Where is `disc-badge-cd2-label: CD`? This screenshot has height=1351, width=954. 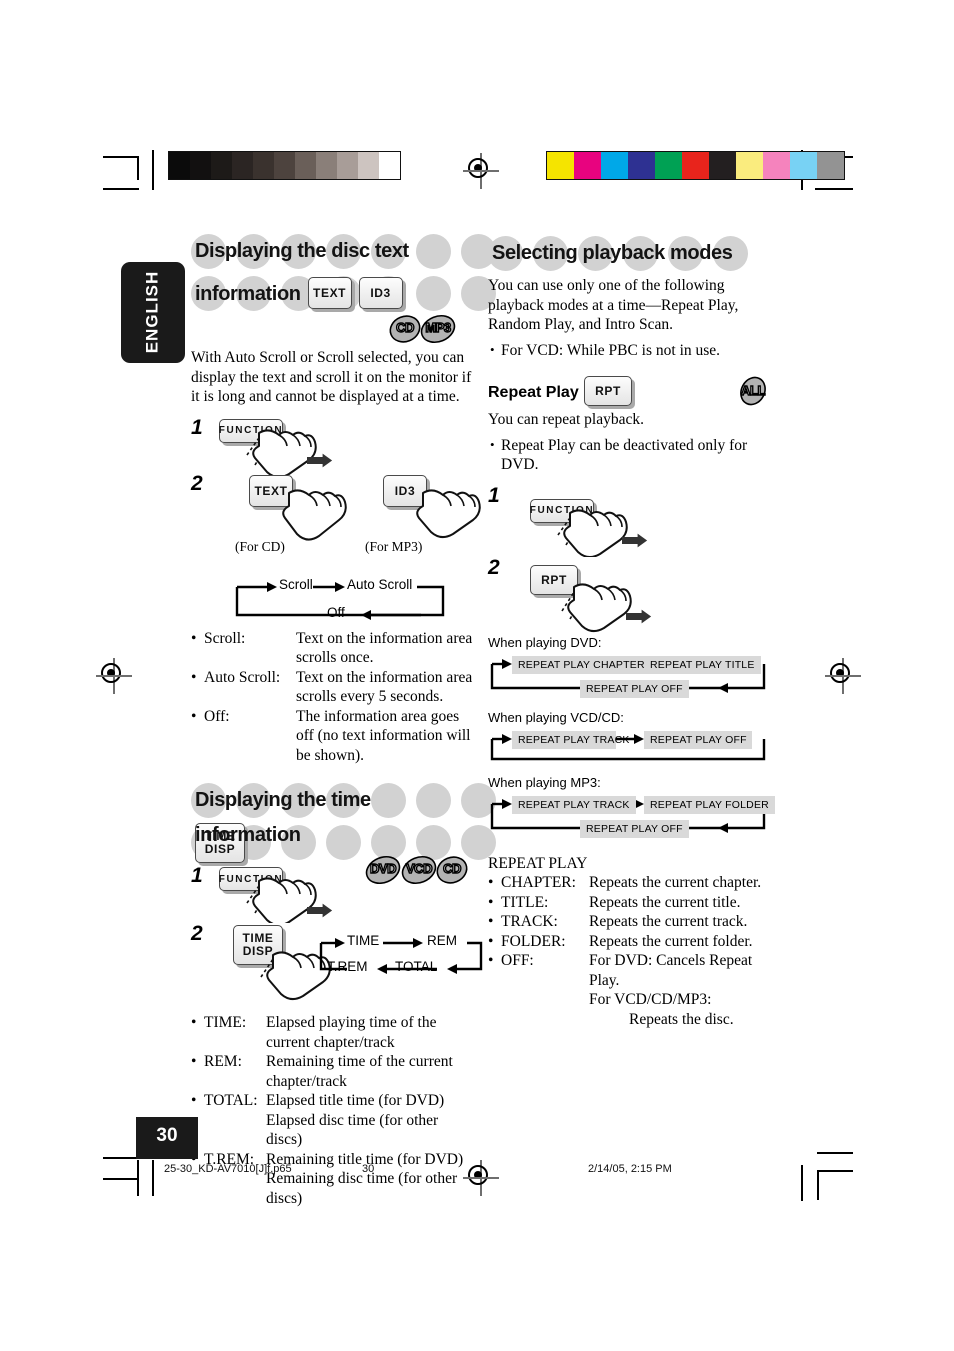
disc-badge-cd2-label: CD is located at coordinates (452, 868).